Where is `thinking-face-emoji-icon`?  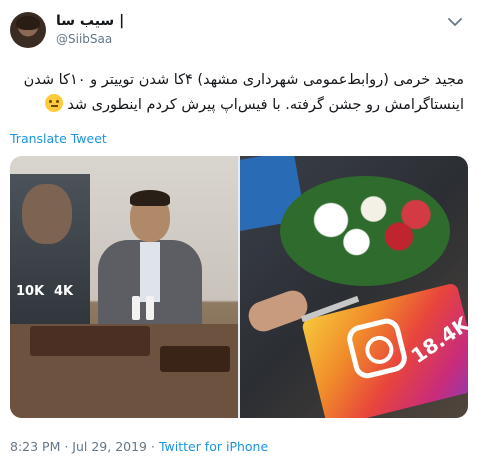
thinking-face-emoji-icon is located at coordinates (53, 103).